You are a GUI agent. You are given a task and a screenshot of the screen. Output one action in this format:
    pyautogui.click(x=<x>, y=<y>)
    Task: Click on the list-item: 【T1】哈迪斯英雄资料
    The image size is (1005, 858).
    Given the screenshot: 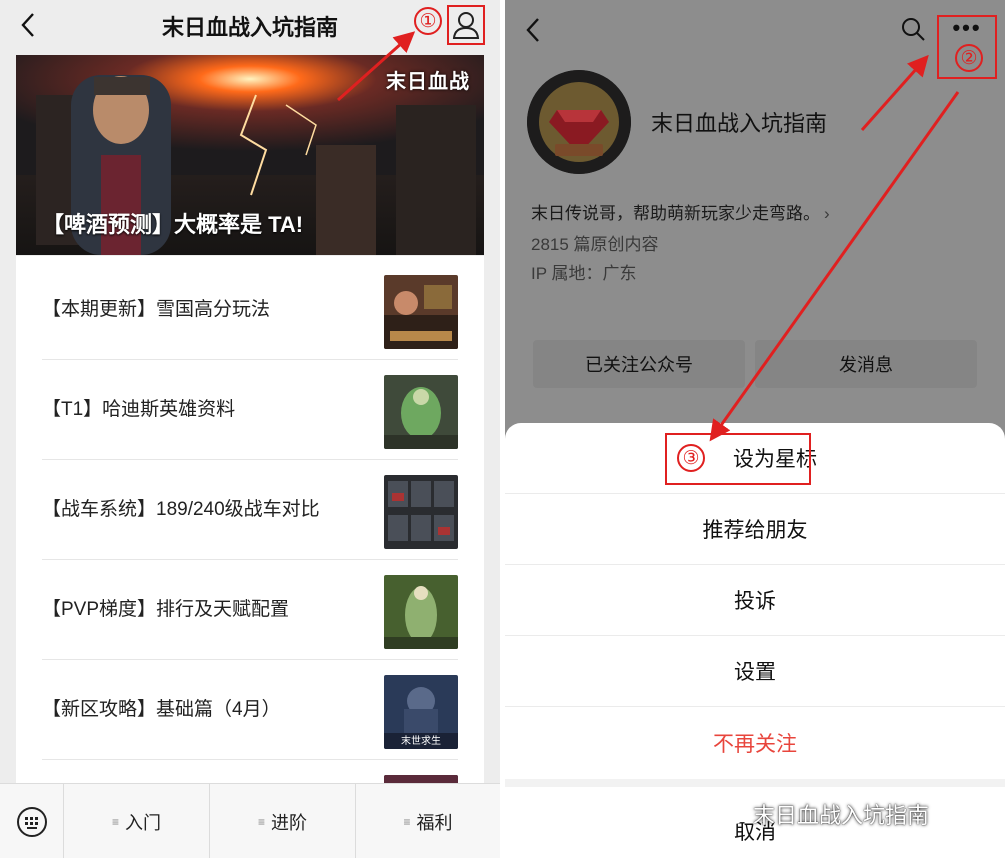 What is the action you would take?
    pyautogui.click(x=250, y=410)
    